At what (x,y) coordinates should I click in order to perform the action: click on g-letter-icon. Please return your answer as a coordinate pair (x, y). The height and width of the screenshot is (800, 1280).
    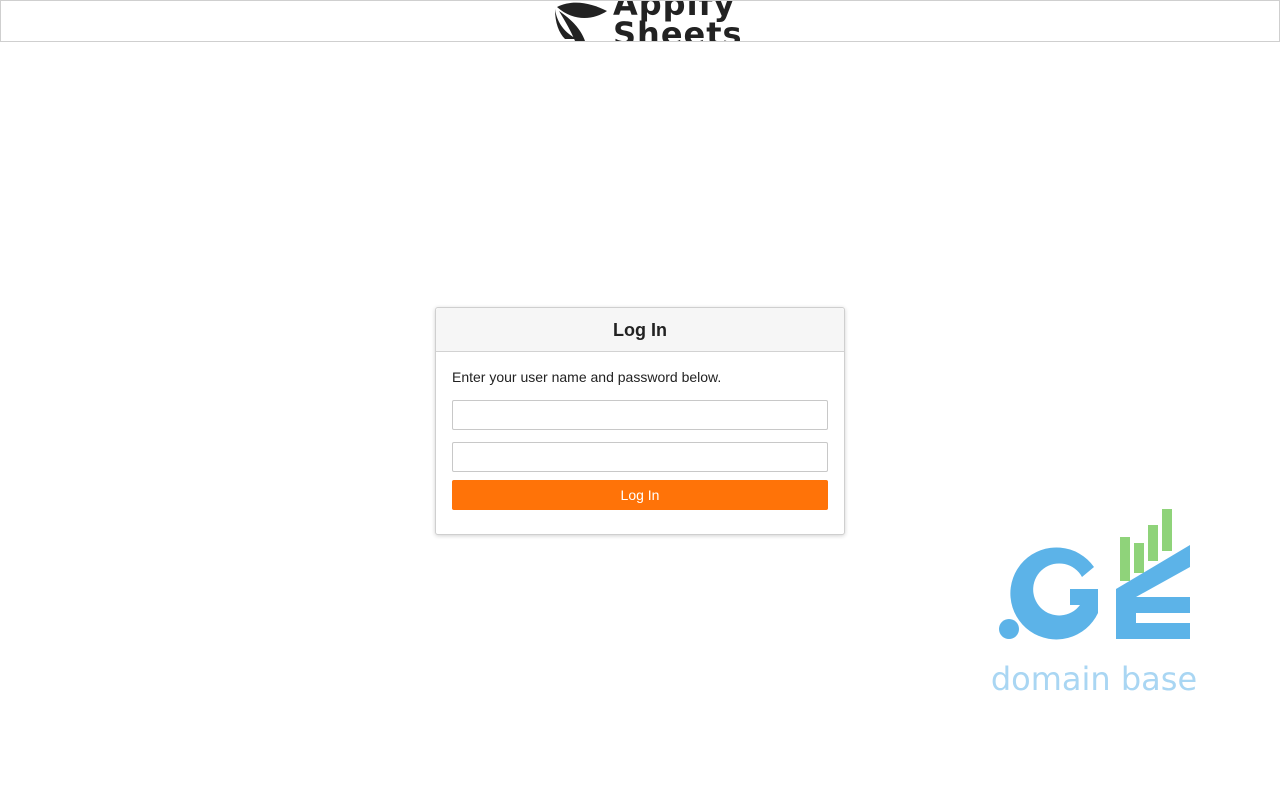
    Looking at the image, I should click on (1054, 593).